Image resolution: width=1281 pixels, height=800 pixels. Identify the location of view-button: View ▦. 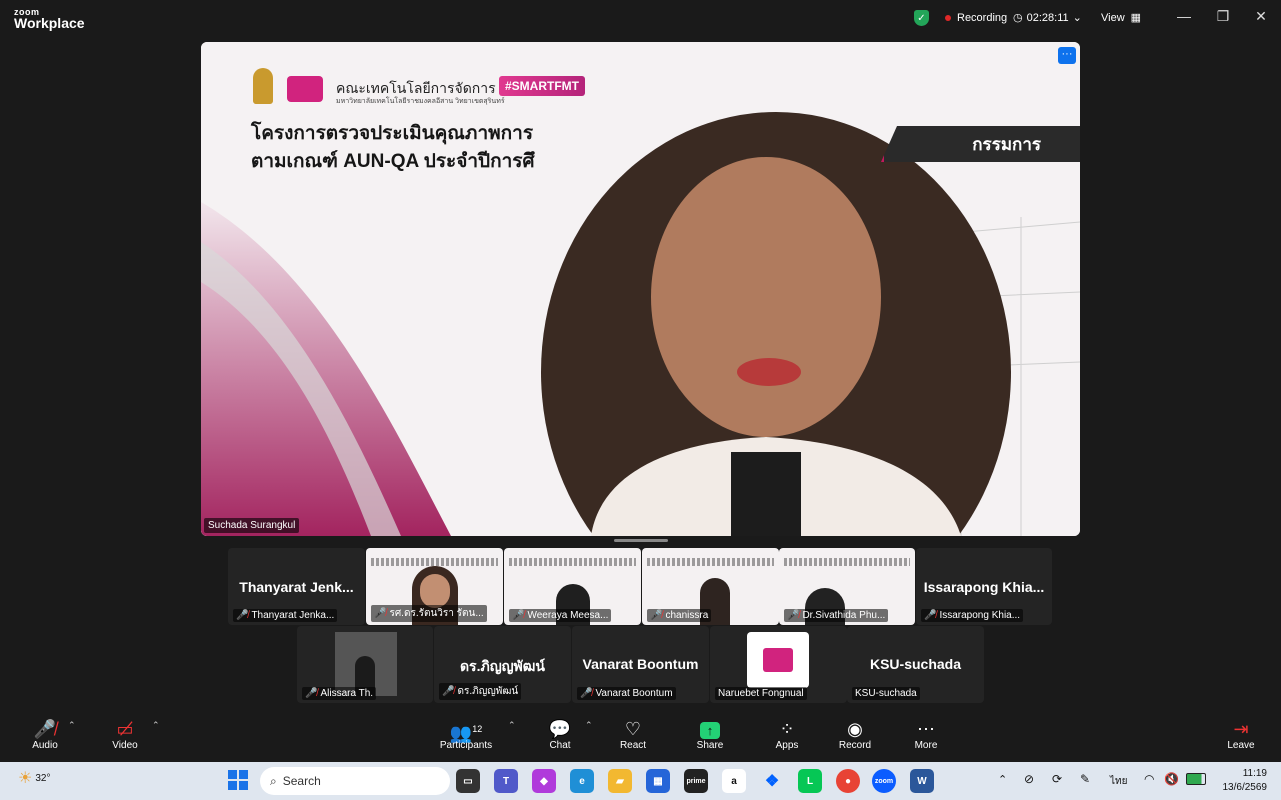
(1121, 18).